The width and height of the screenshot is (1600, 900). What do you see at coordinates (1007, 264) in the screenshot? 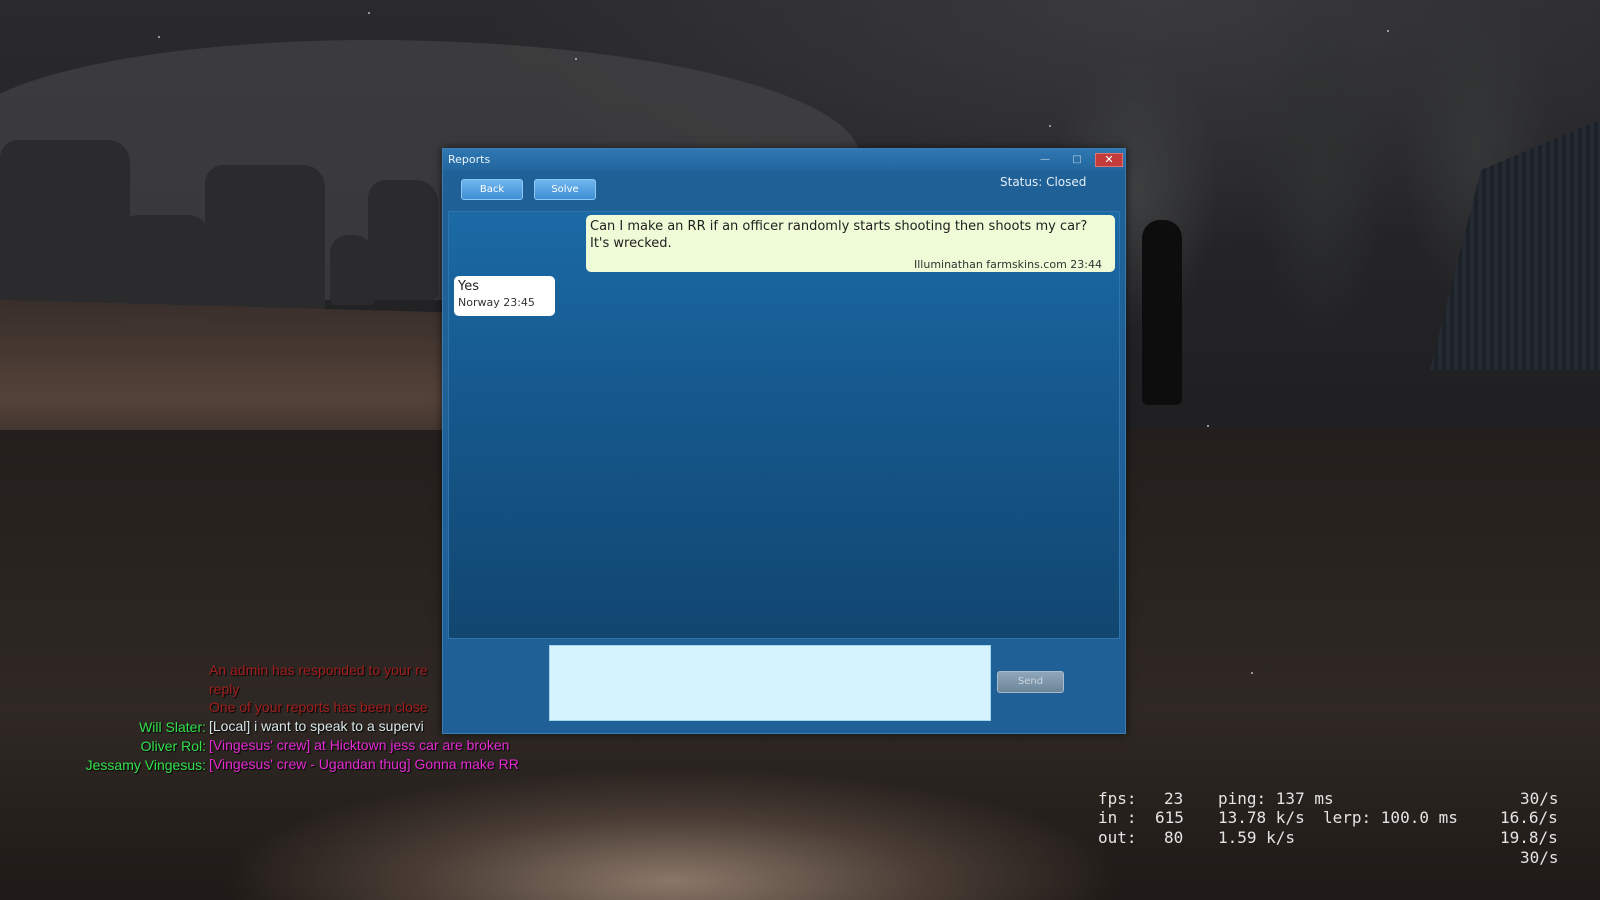
I see `message-meta: Illuminathan farmskins.com 23:44` at bounding box center [1007, 264].